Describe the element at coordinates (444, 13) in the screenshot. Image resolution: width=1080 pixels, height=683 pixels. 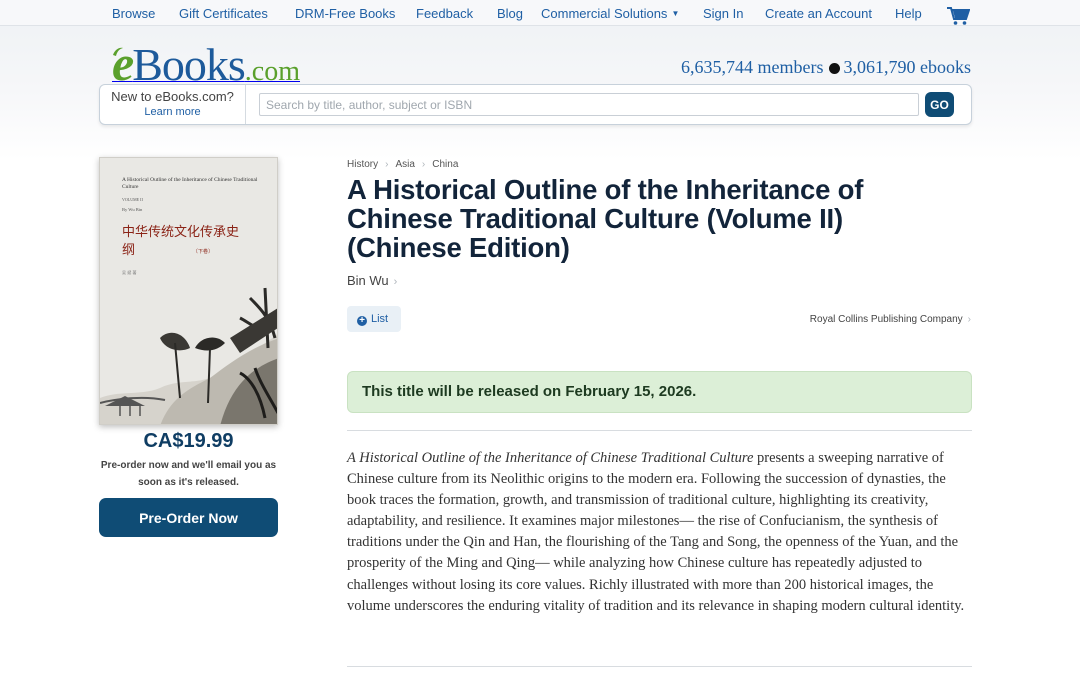
I see `nav-feedback: Feedback` at that location.